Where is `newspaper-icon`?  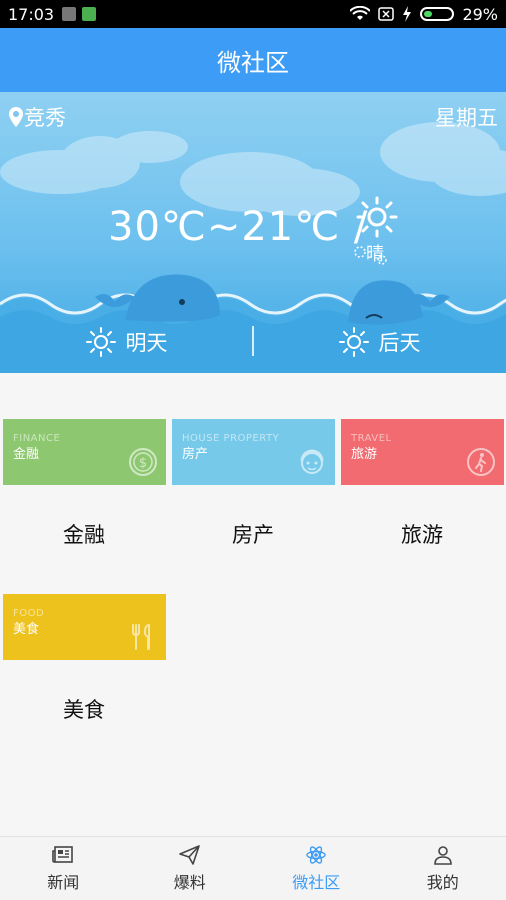
newspaper-icon is located at coordinates (63, 854).